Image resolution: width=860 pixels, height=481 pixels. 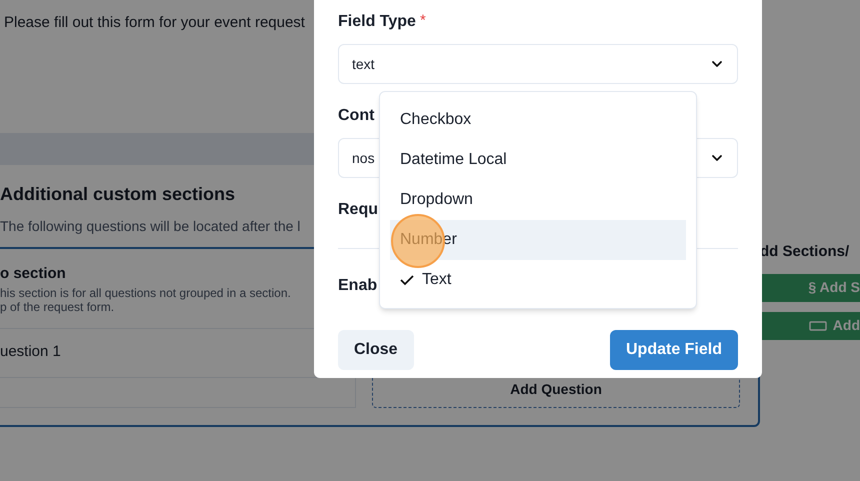 I want to click on field-label: Field Type, so click(x=377, y=22).